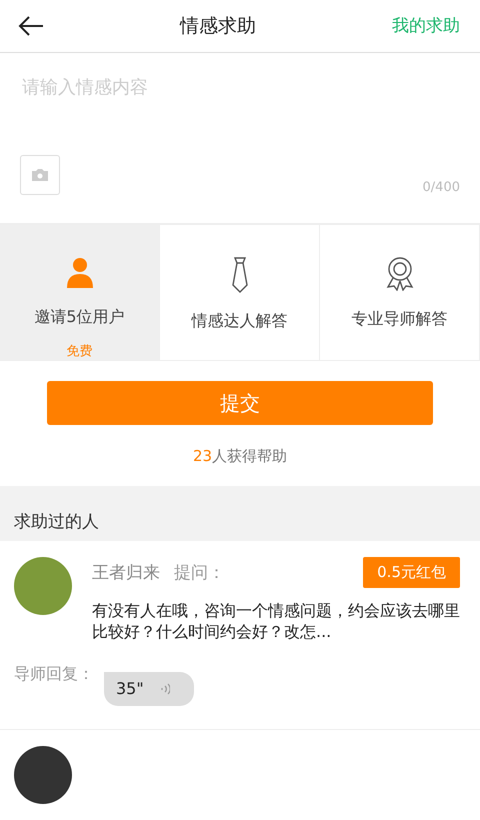 This screenshot has width=480, height=820. What do you see at coordinates (240, 456) in the screenshot?
I see `helped-count-text: 23人获得帮助` at bounding box center [240, 456].